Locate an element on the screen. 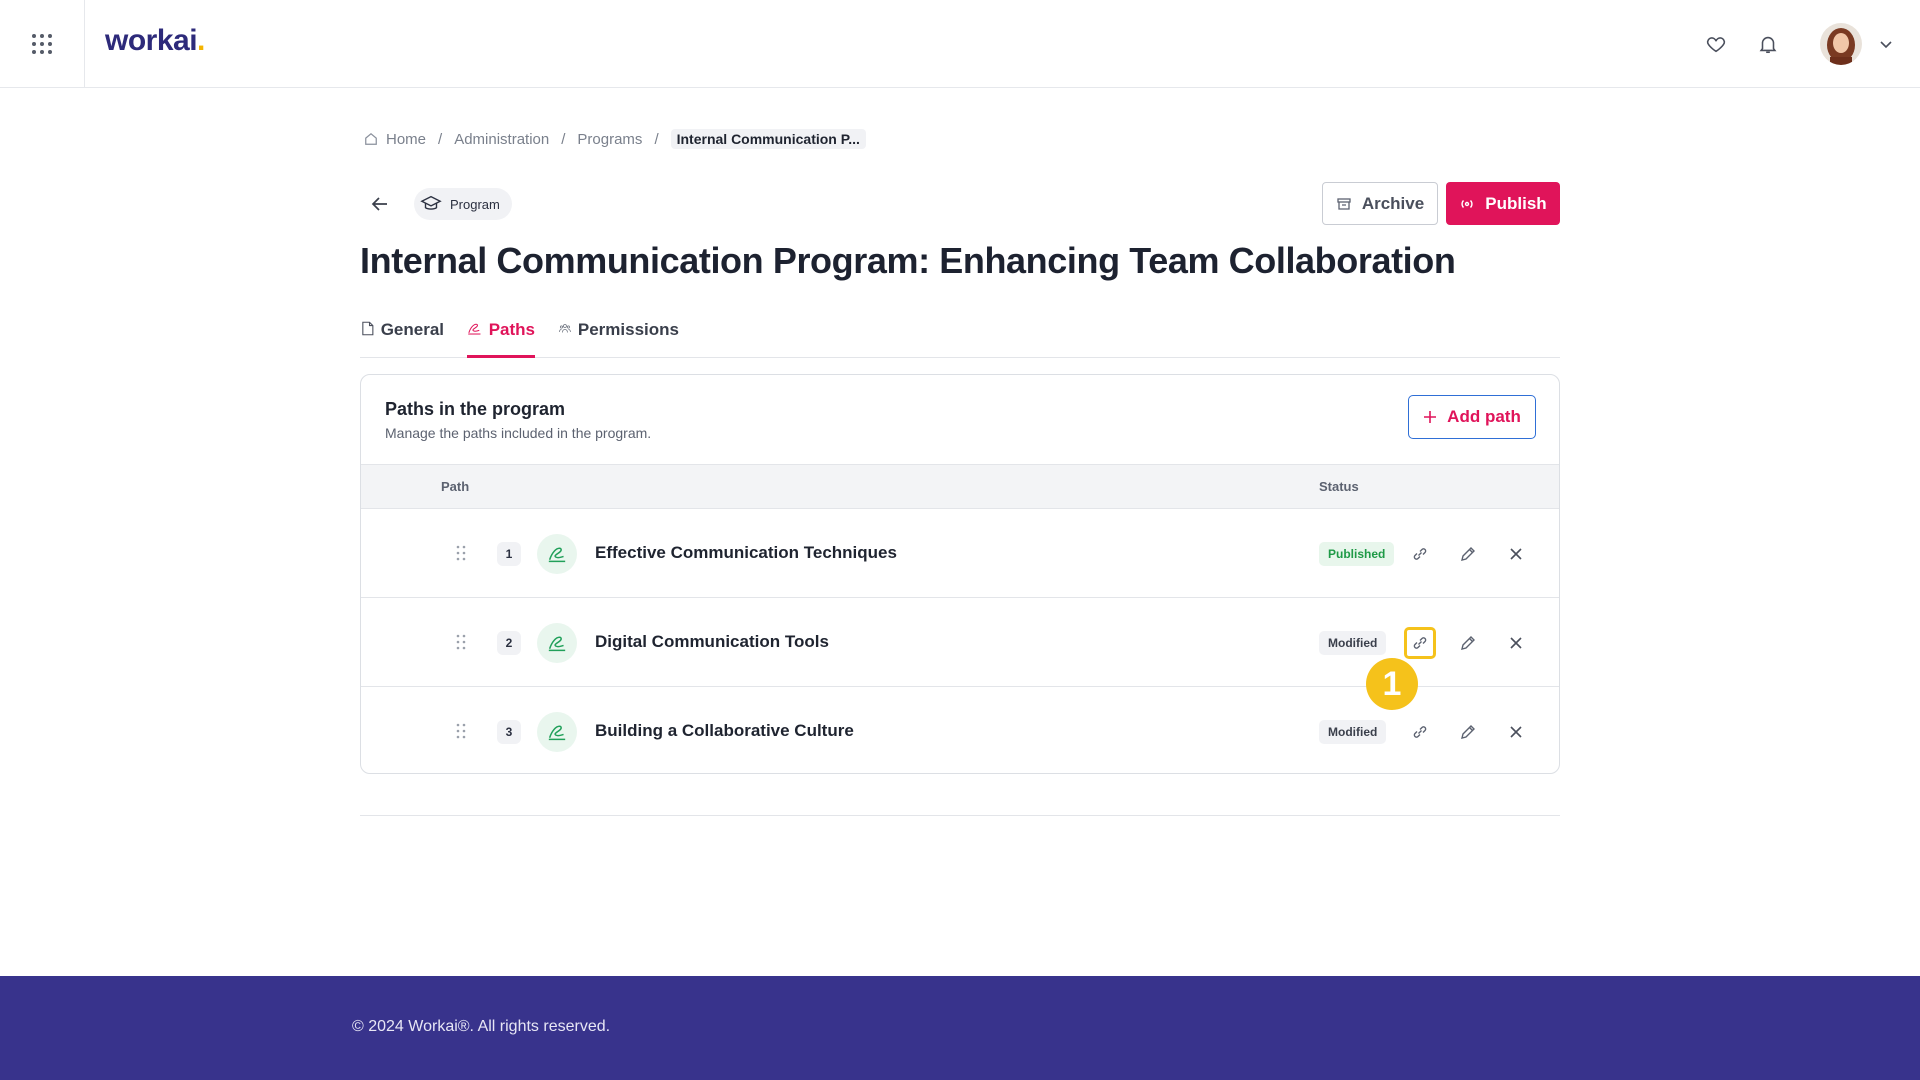  archive-icon is located at coordinates (1344, 203).